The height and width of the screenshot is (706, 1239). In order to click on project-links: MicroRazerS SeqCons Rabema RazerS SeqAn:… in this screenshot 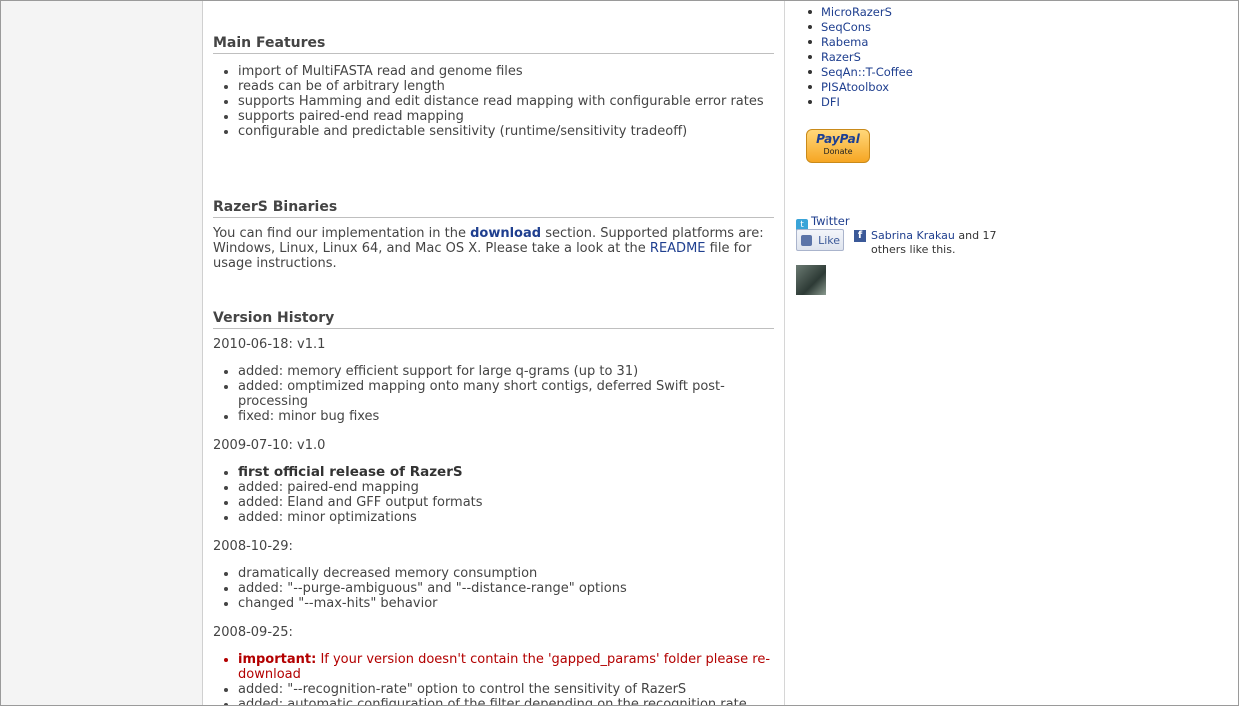, I will do `click(1021, 57)`.